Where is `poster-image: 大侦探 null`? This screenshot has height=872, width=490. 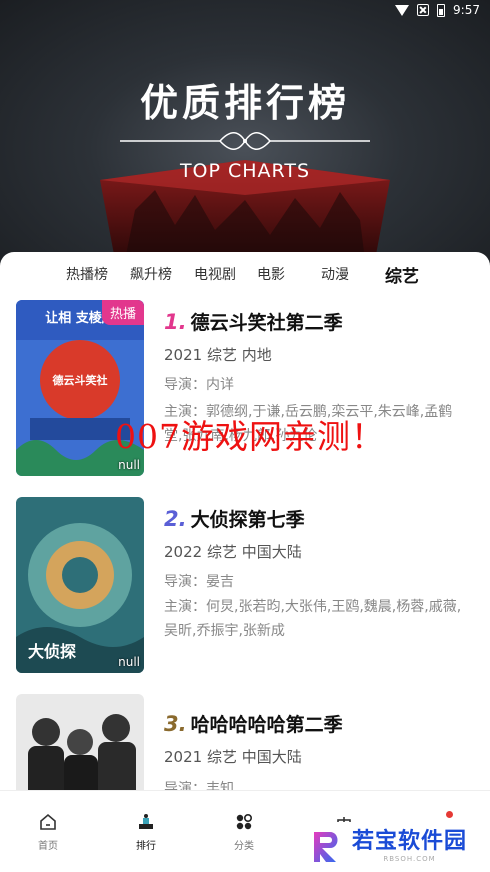
poster-image: 大侦探 null is located at coordinates (80, 585).